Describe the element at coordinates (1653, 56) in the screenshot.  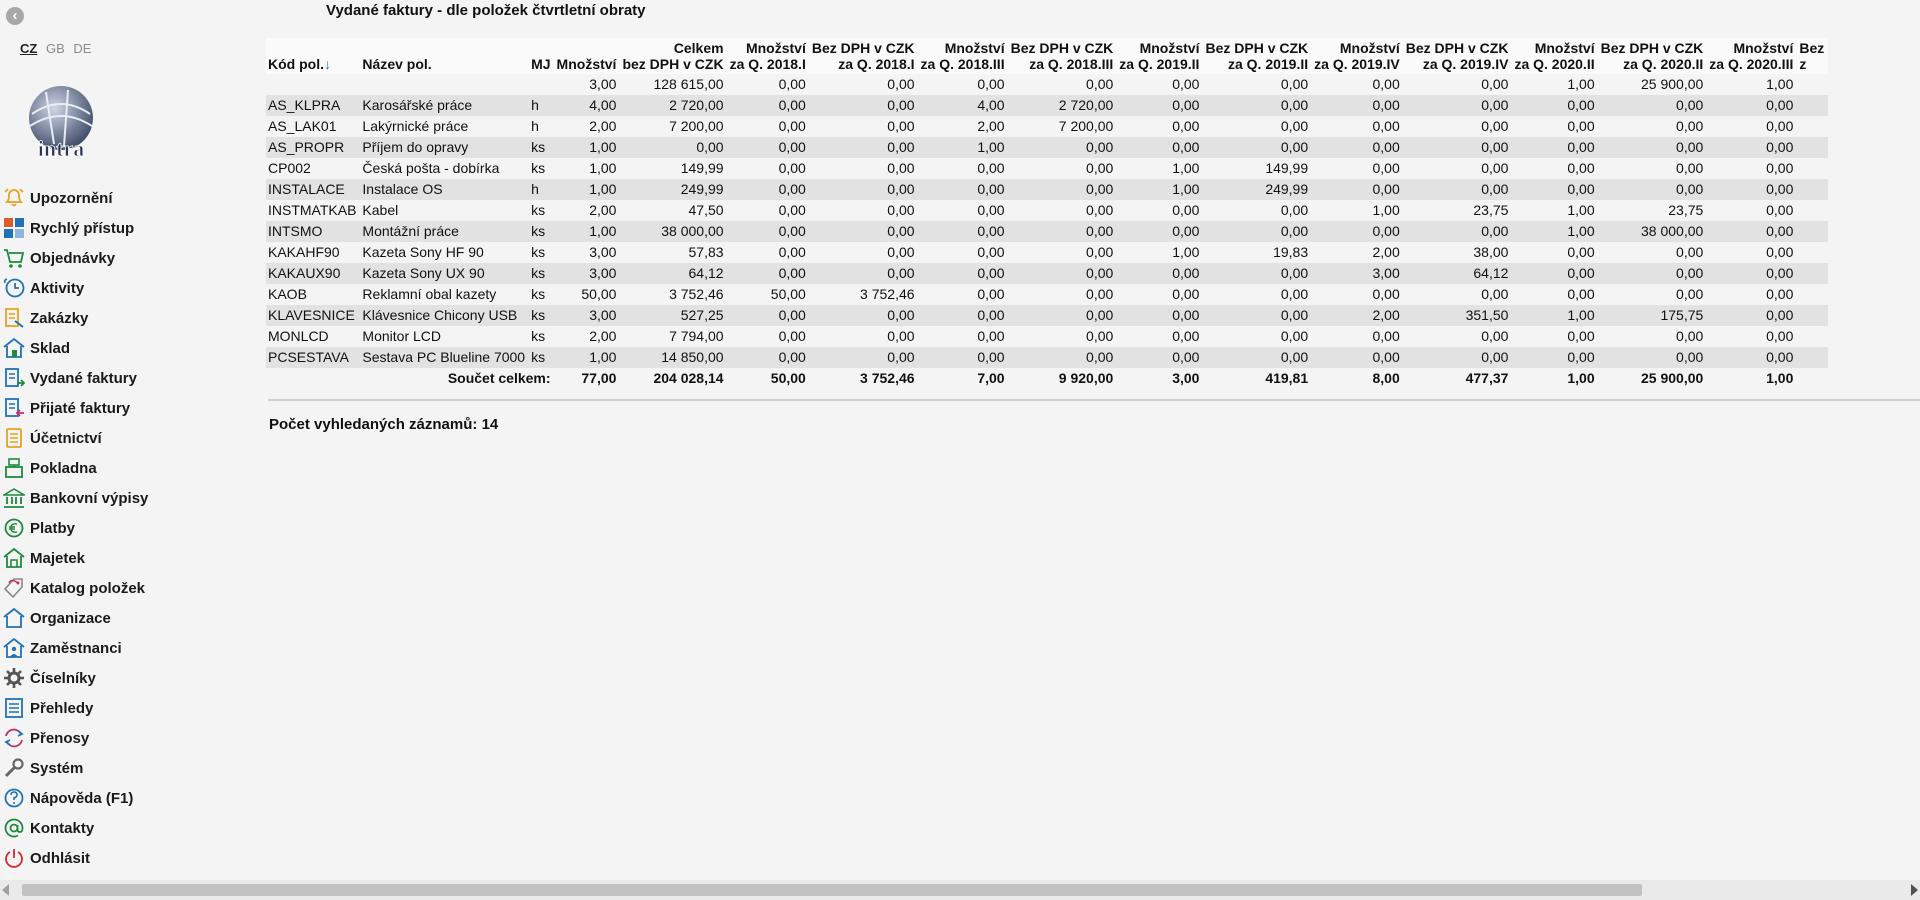
I see `column-header: Bez DPH v CZK za Q. 2020.II` at that location.